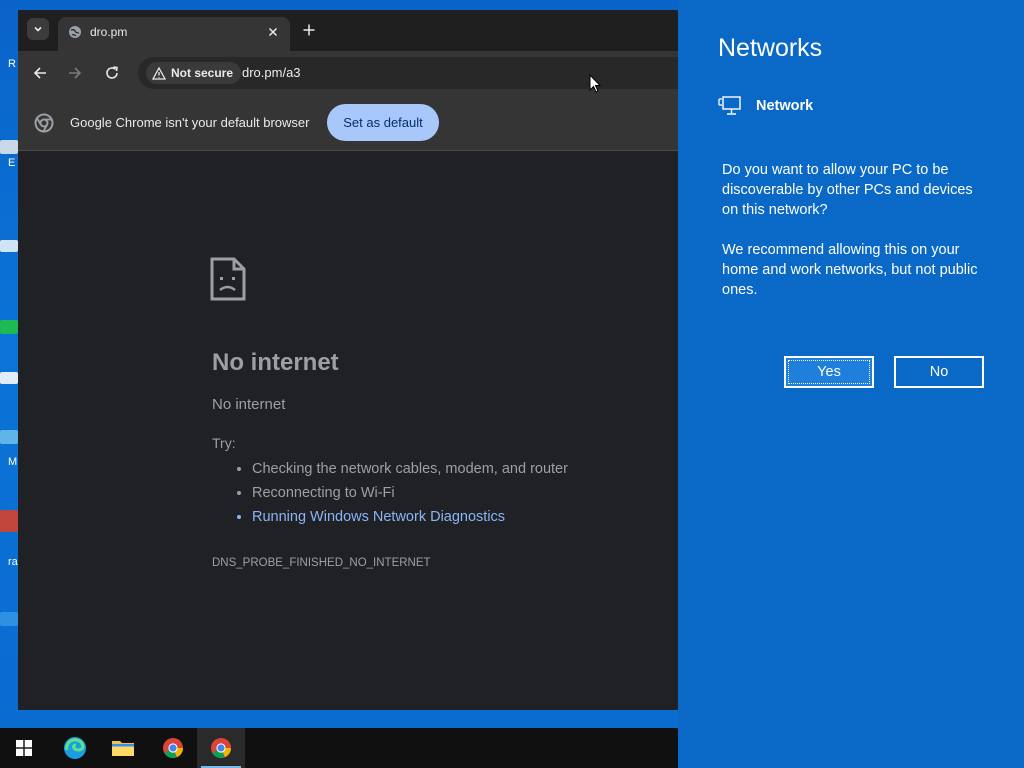  Describe the element at coordinates (228, 279) in the screenshot. I see `sad-document-icon` at that location.